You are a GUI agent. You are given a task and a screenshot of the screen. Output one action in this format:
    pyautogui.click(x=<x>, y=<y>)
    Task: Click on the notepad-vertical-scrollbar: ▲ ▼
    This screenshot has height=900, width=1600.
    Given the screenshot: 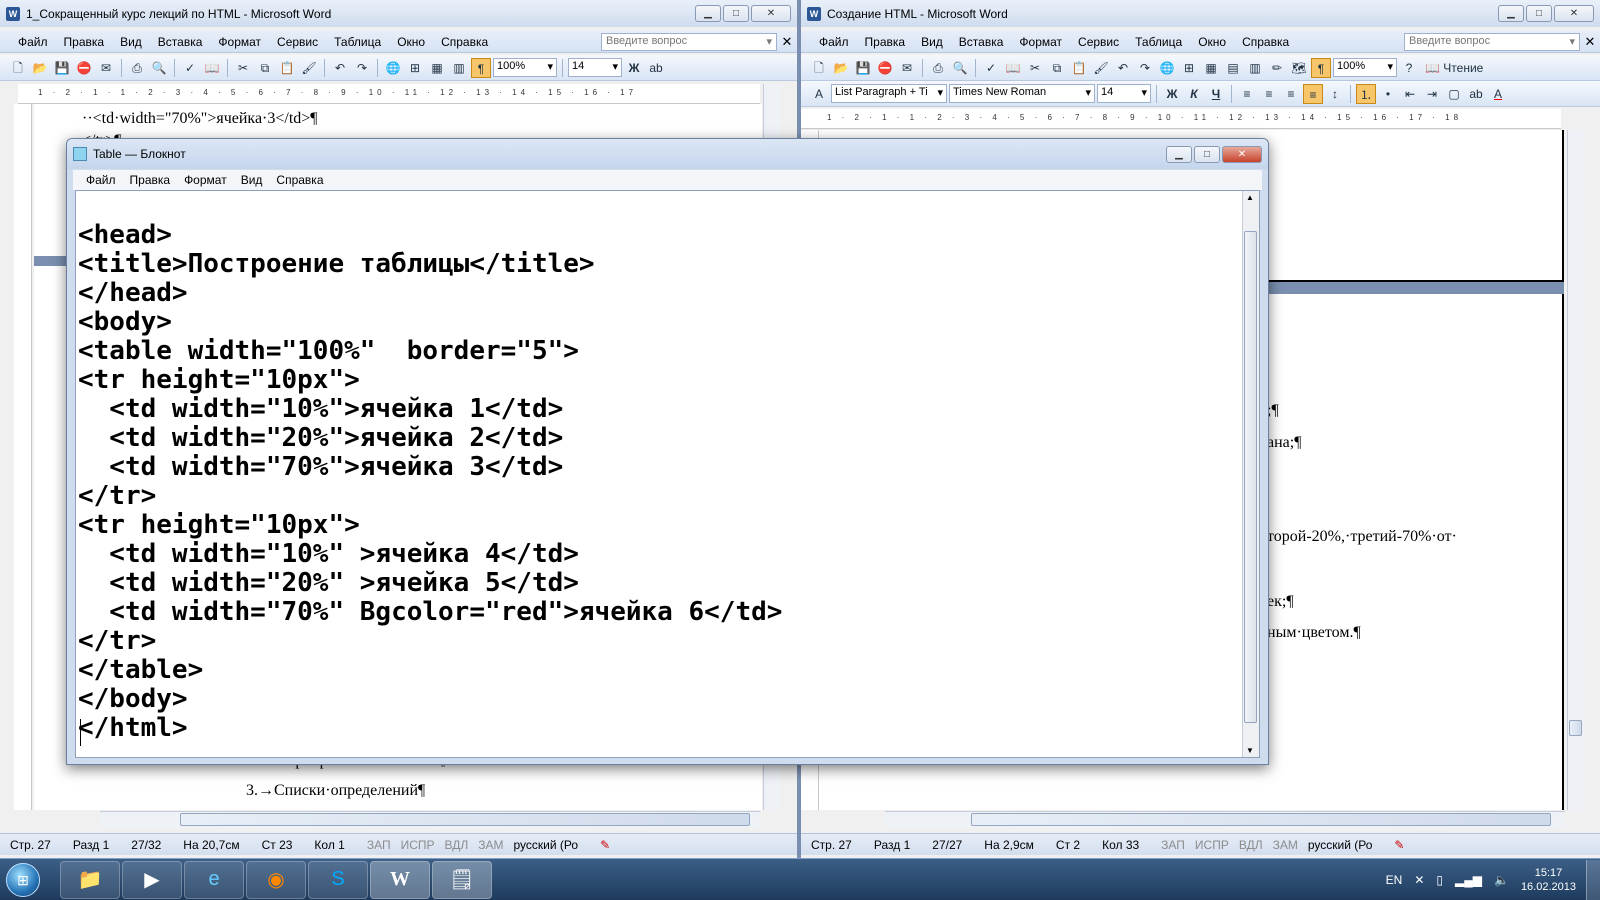 What is the action you would take?
    pyautogui.click(x=1250, y=474)
    